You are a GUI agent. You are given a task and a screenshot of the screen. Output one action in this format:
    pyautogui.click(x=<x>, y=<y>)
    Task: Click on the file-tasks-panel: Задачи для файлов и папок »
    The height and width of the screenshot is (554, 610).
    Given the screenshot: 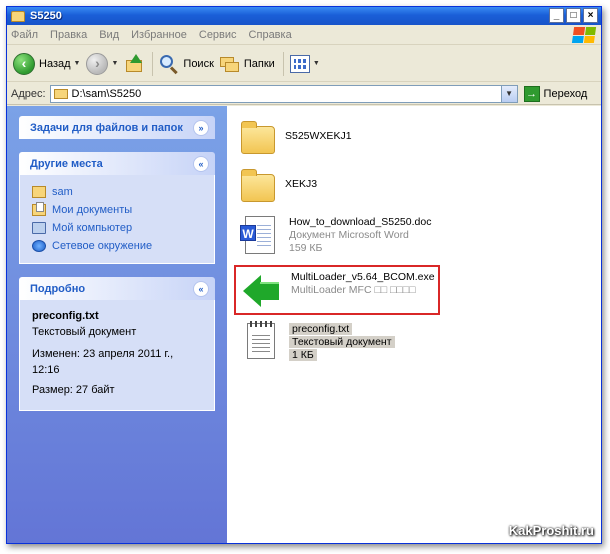 What is the action you would take?
    pyautogui.click(x=117, y=127)
    